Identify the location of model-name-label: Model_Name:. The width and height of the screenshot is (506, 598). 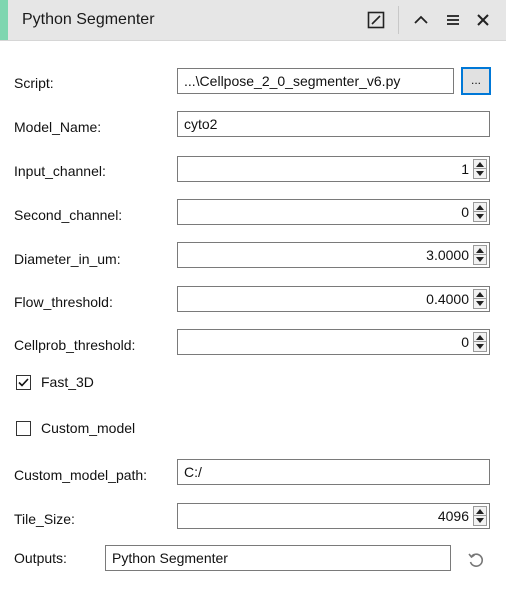
(58, 127).